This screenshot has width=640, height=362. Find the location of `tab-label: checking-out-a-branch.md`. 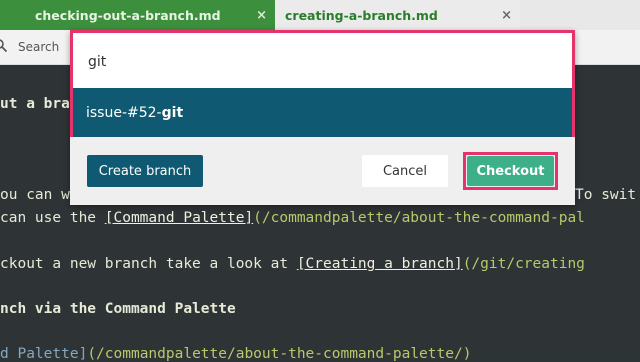

tab-label: checking-out-a-branch.md is located at coordinates (128, 15).